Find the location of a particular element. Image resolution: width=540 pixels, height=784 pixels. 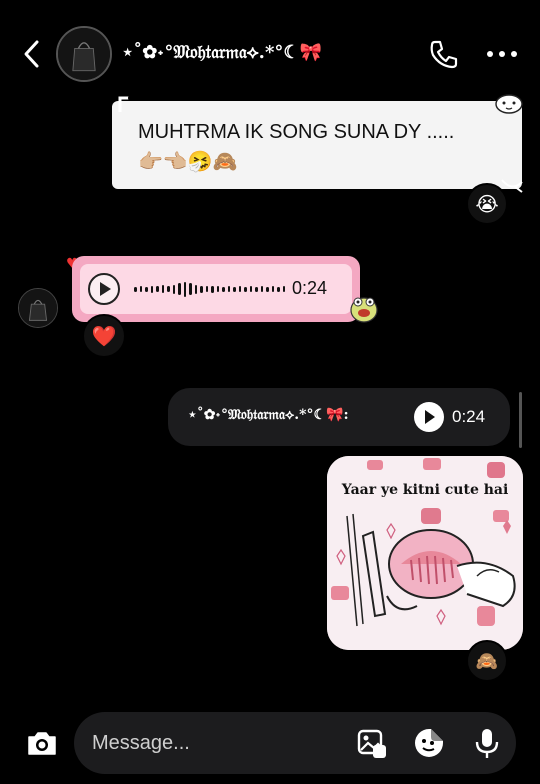

scrollbar is located at coordinates (520, 420).